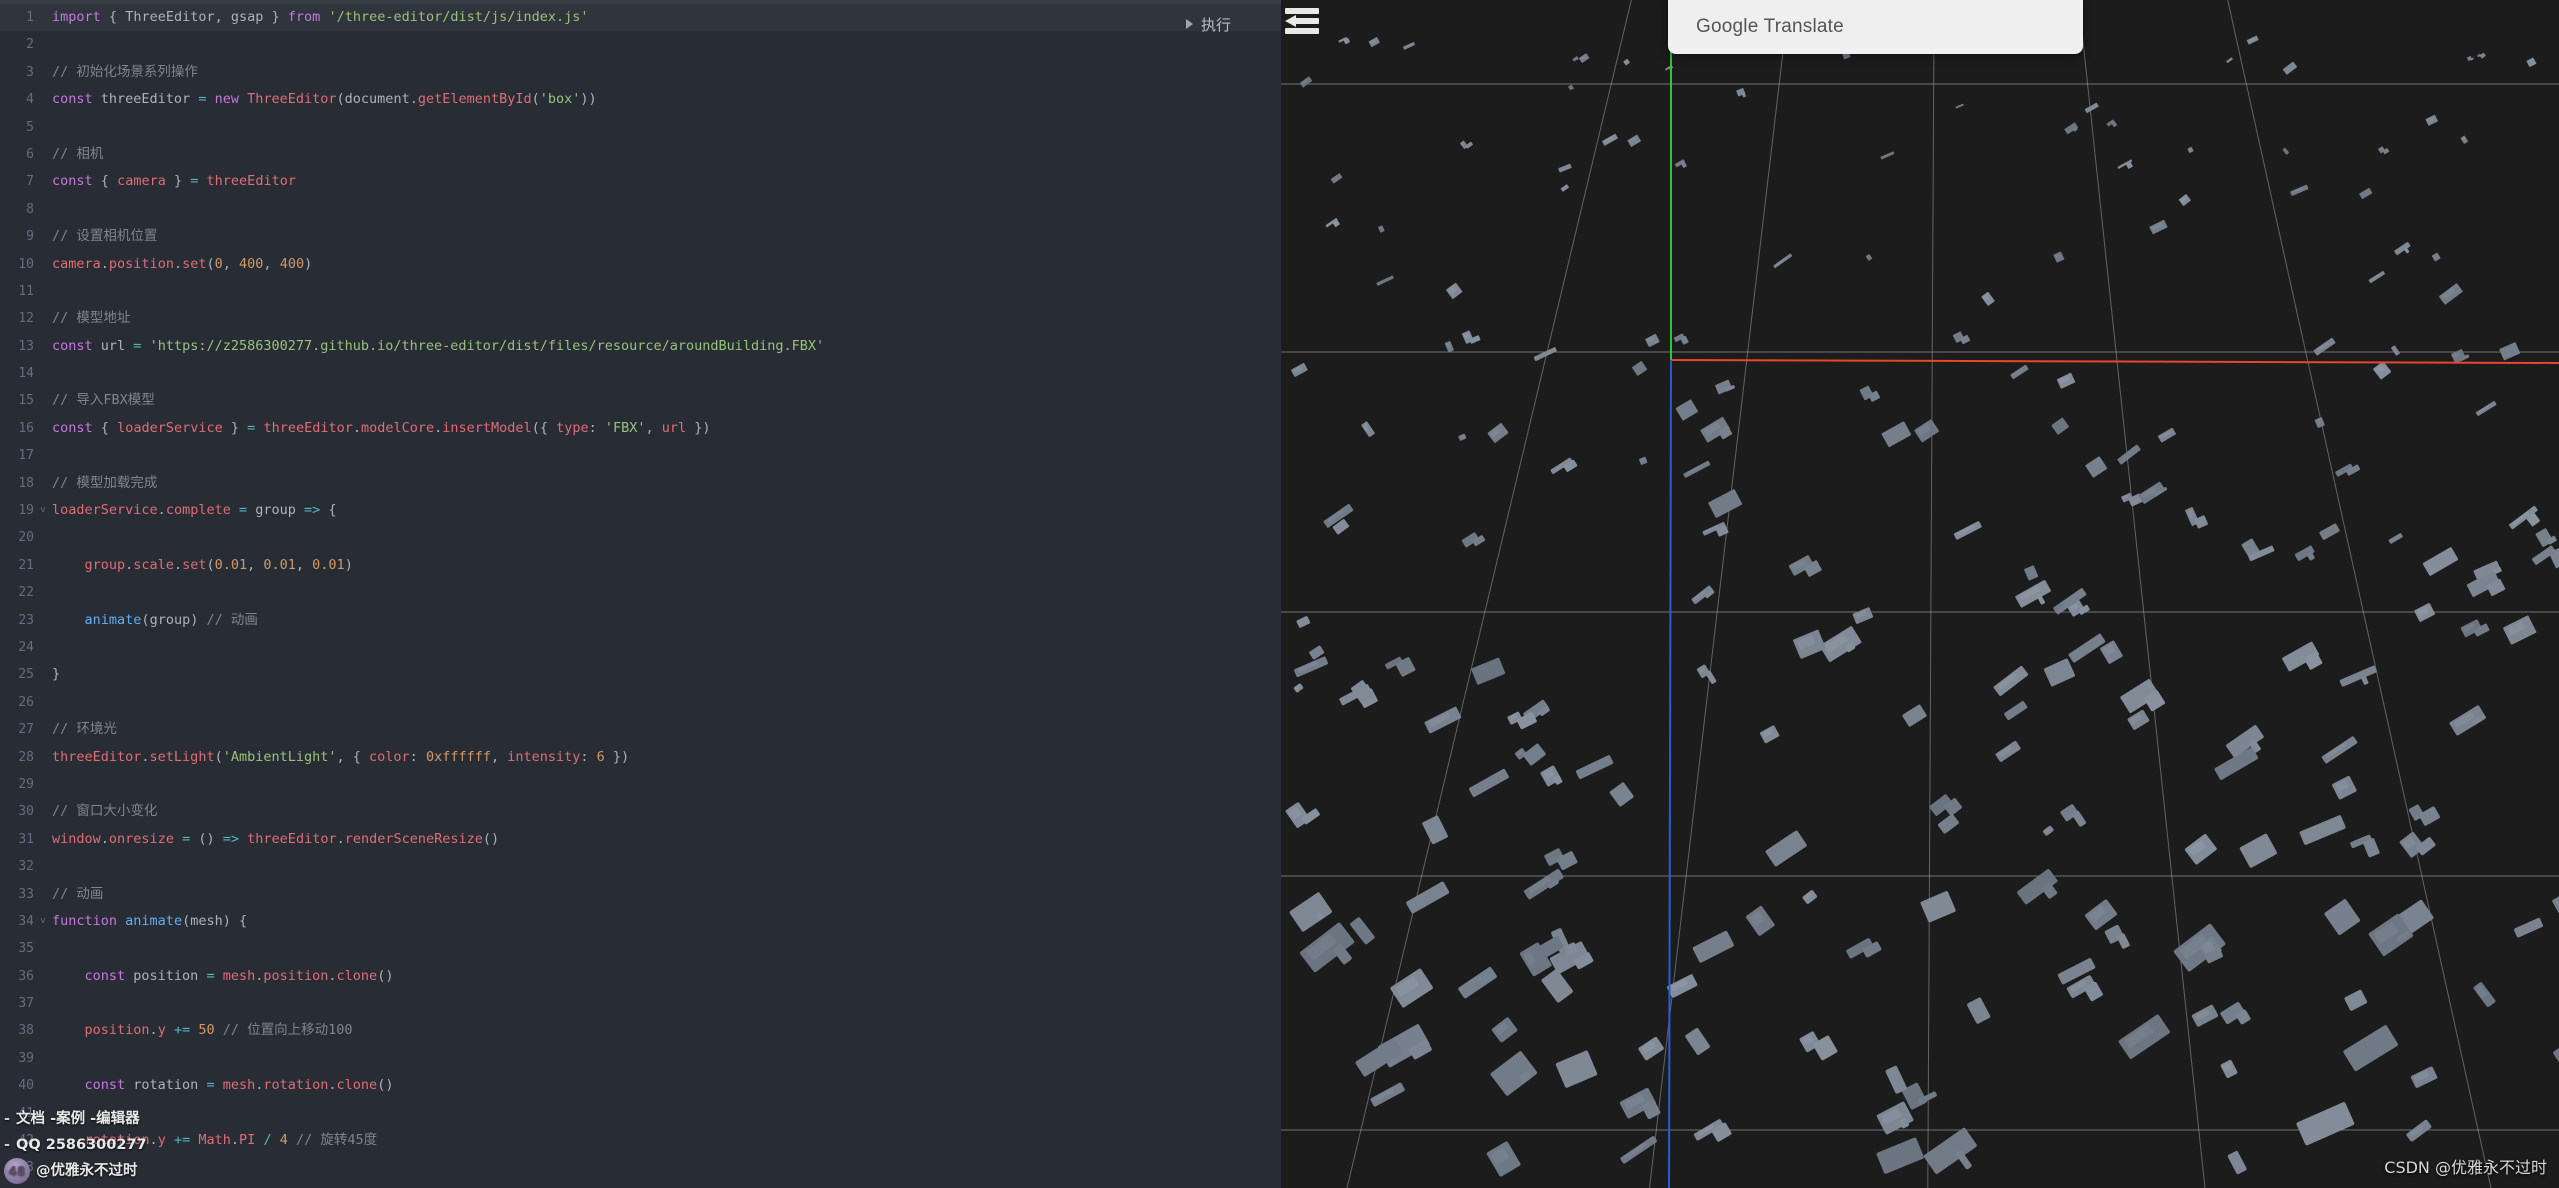 The height and width of the screenshot is (1188, 2559). I want to click on code-line: 30 // 窗口大小变化, so click(640, 811).